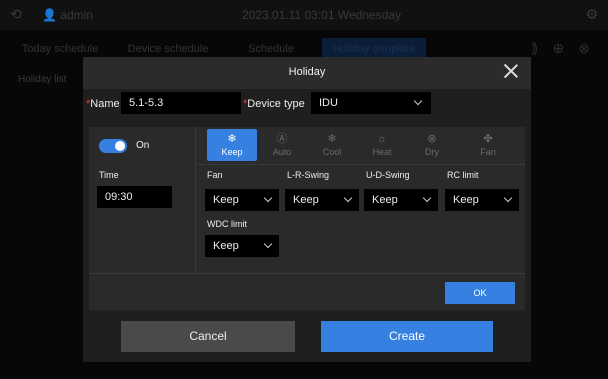 The image size is (608, 379). I want to click on power-label: On, so click(143, 145).